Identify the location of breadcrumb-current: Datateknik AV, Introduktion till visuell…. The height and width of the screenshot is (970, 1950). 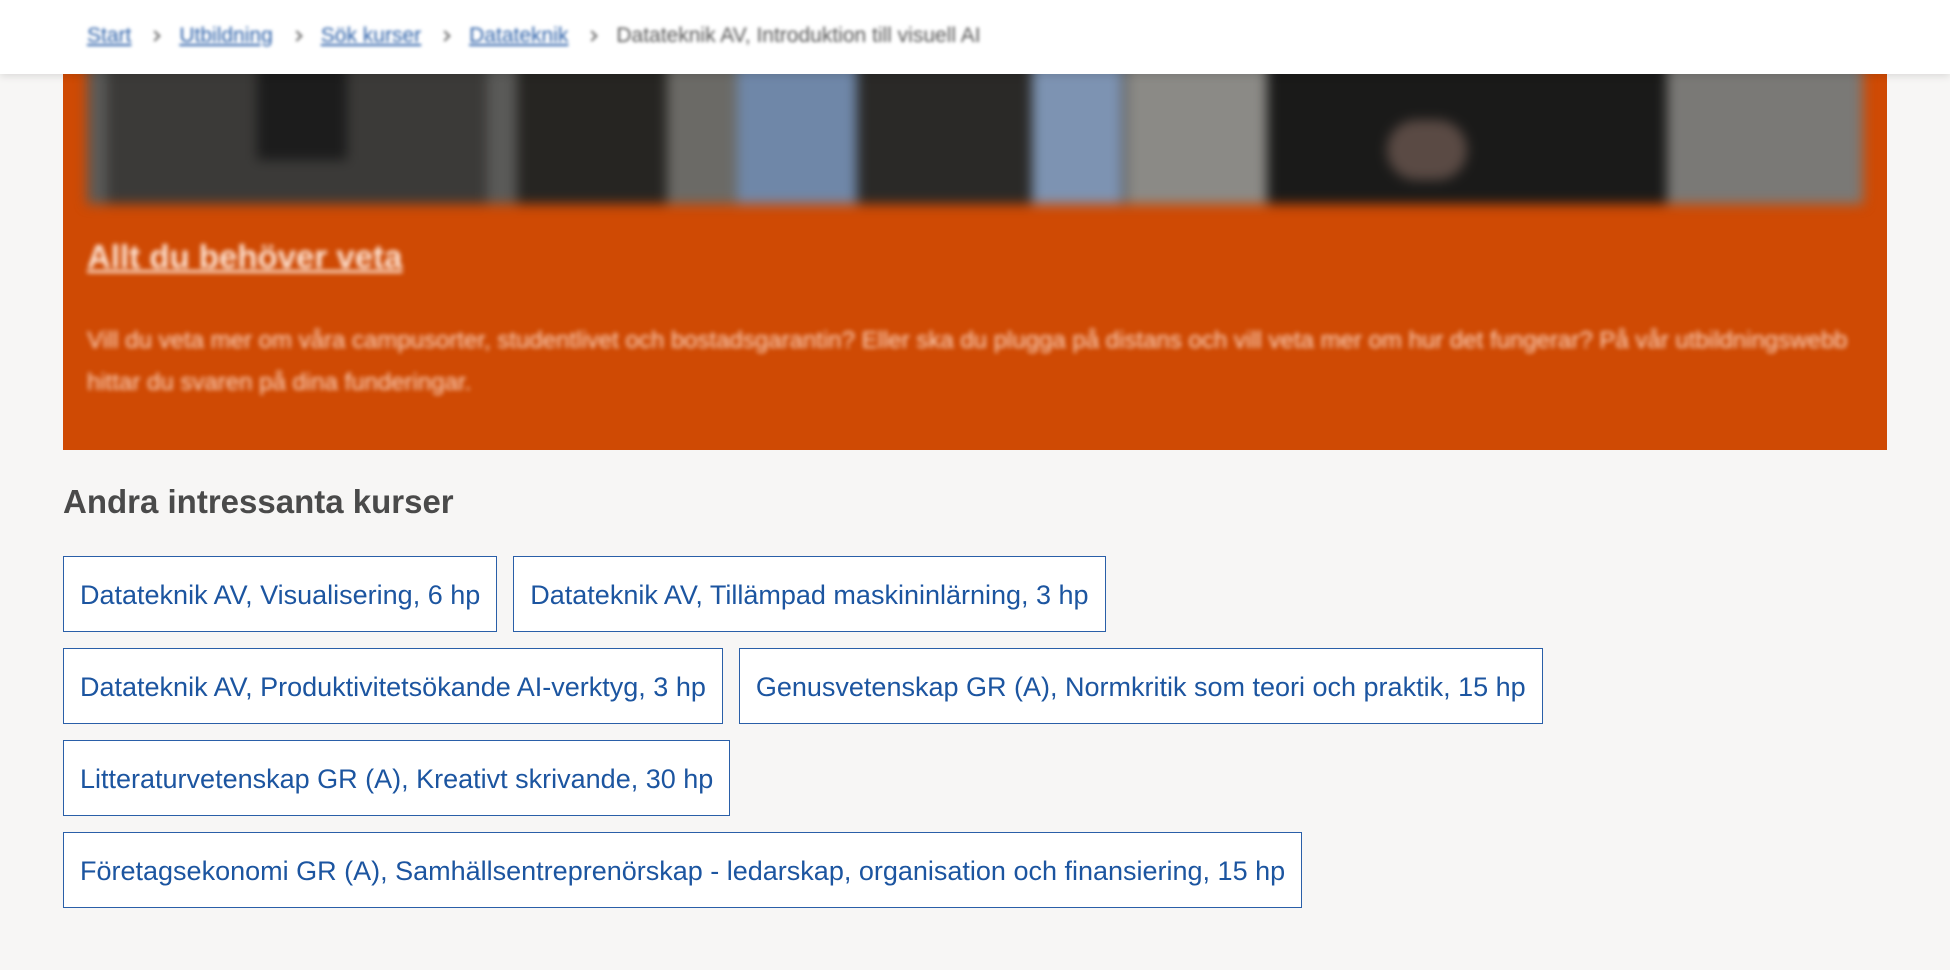
(798, 35).